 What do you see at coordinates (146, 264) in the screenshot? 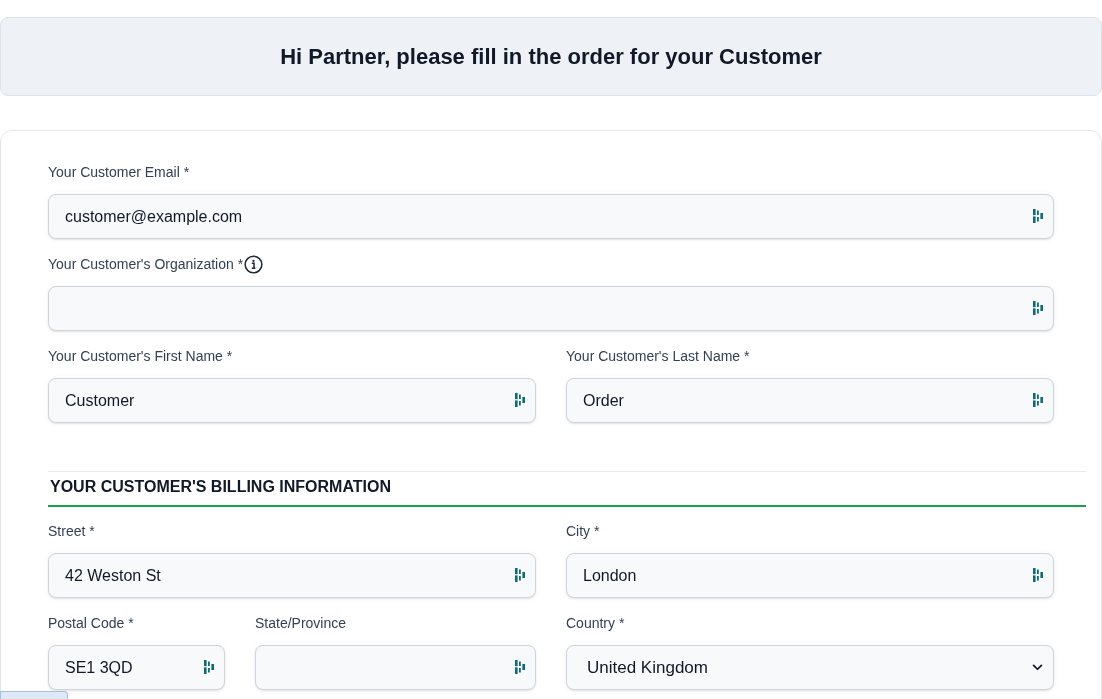
I see `field-label: Your Customer's Organization *` at bounding box center [146, 264].